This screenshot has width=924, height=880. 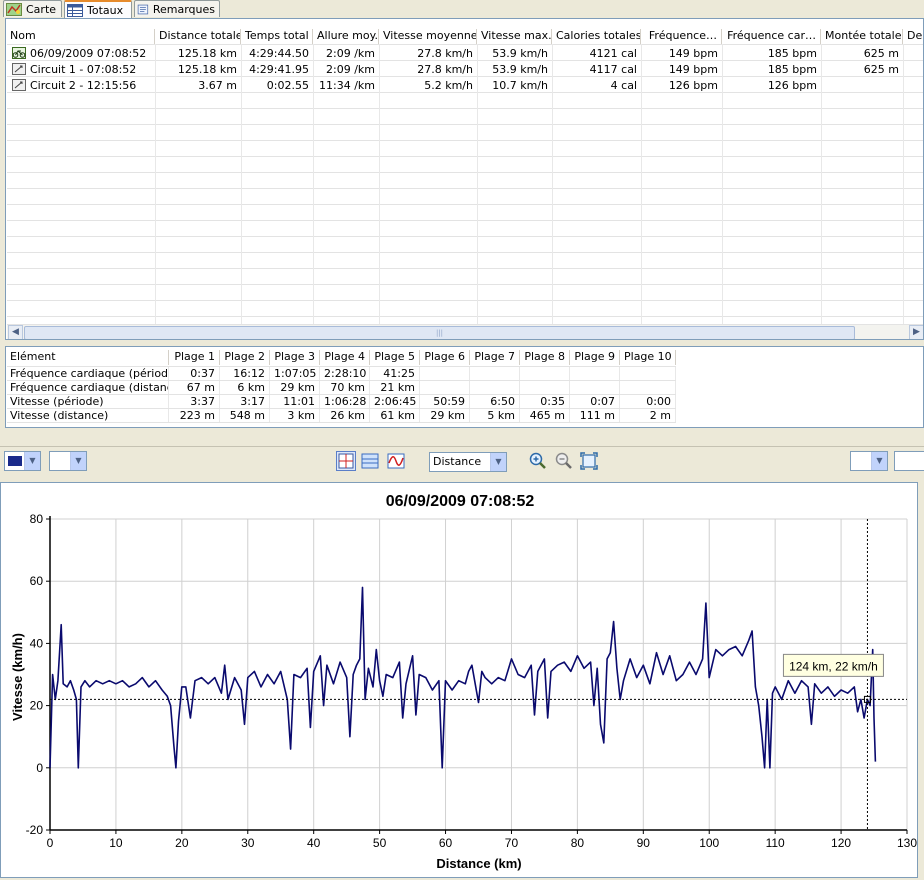 I want to click on tab-carte: Carte, so click(x=32, y=8).